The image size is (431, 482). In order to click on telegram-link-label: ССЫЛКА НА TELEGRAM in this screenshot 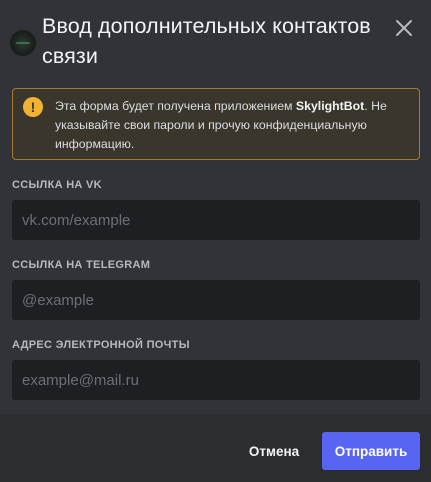, I will do `click(81, 265)`.